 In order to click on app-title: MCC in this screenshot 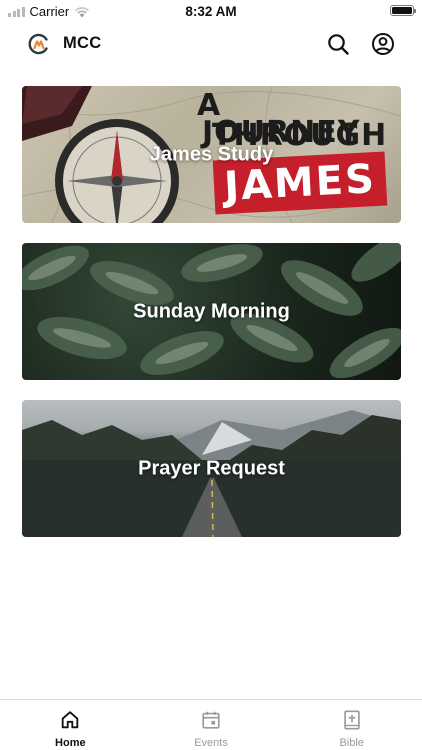, I will do `click(82, 43)`.